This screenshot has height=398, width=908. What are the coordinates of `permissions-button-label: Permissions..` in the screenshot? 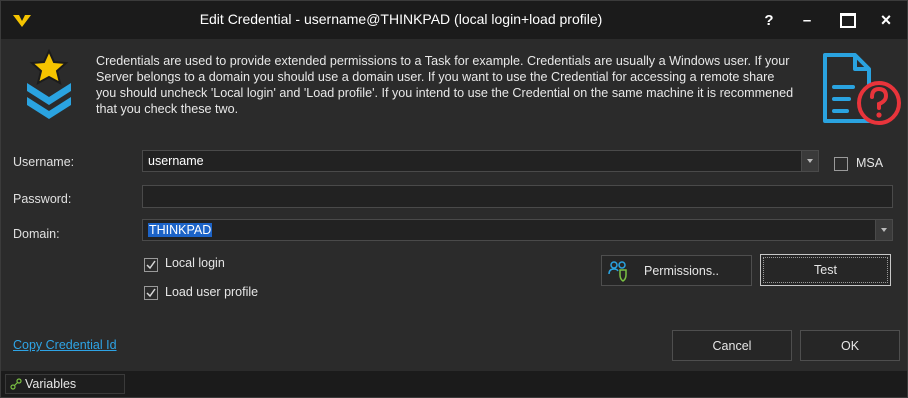 It's located at (682, 270).